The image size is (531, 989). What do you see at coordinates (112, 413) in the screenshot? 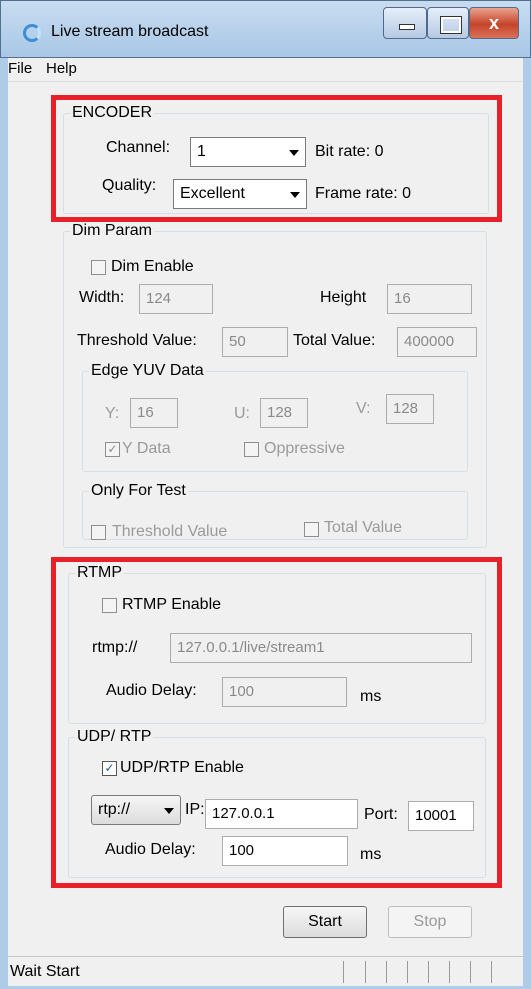
I see `y-label: Y:` at bounding box center [112, 413].